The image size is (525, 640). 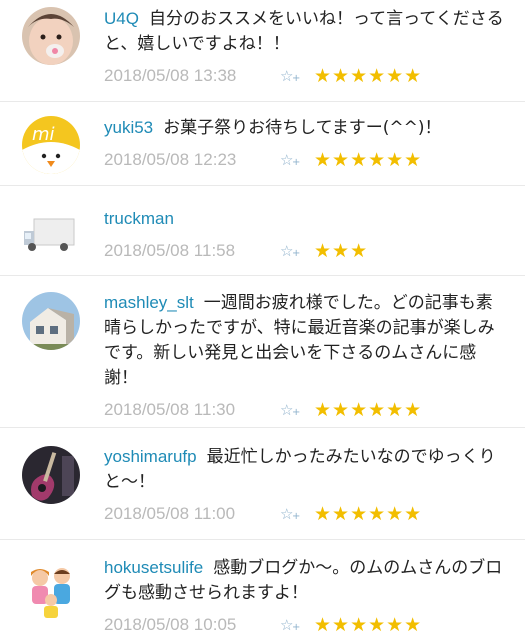 I want to click on star-rating: ★★★, so click(x=341, y=251).